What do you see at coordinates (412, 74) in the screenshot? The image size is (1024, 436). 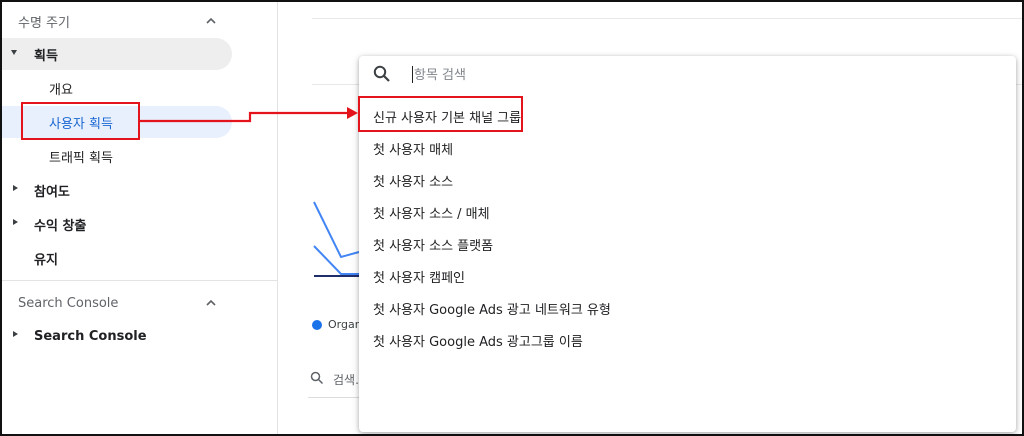 I see `text-cursor` at bounding box center [412, 74].